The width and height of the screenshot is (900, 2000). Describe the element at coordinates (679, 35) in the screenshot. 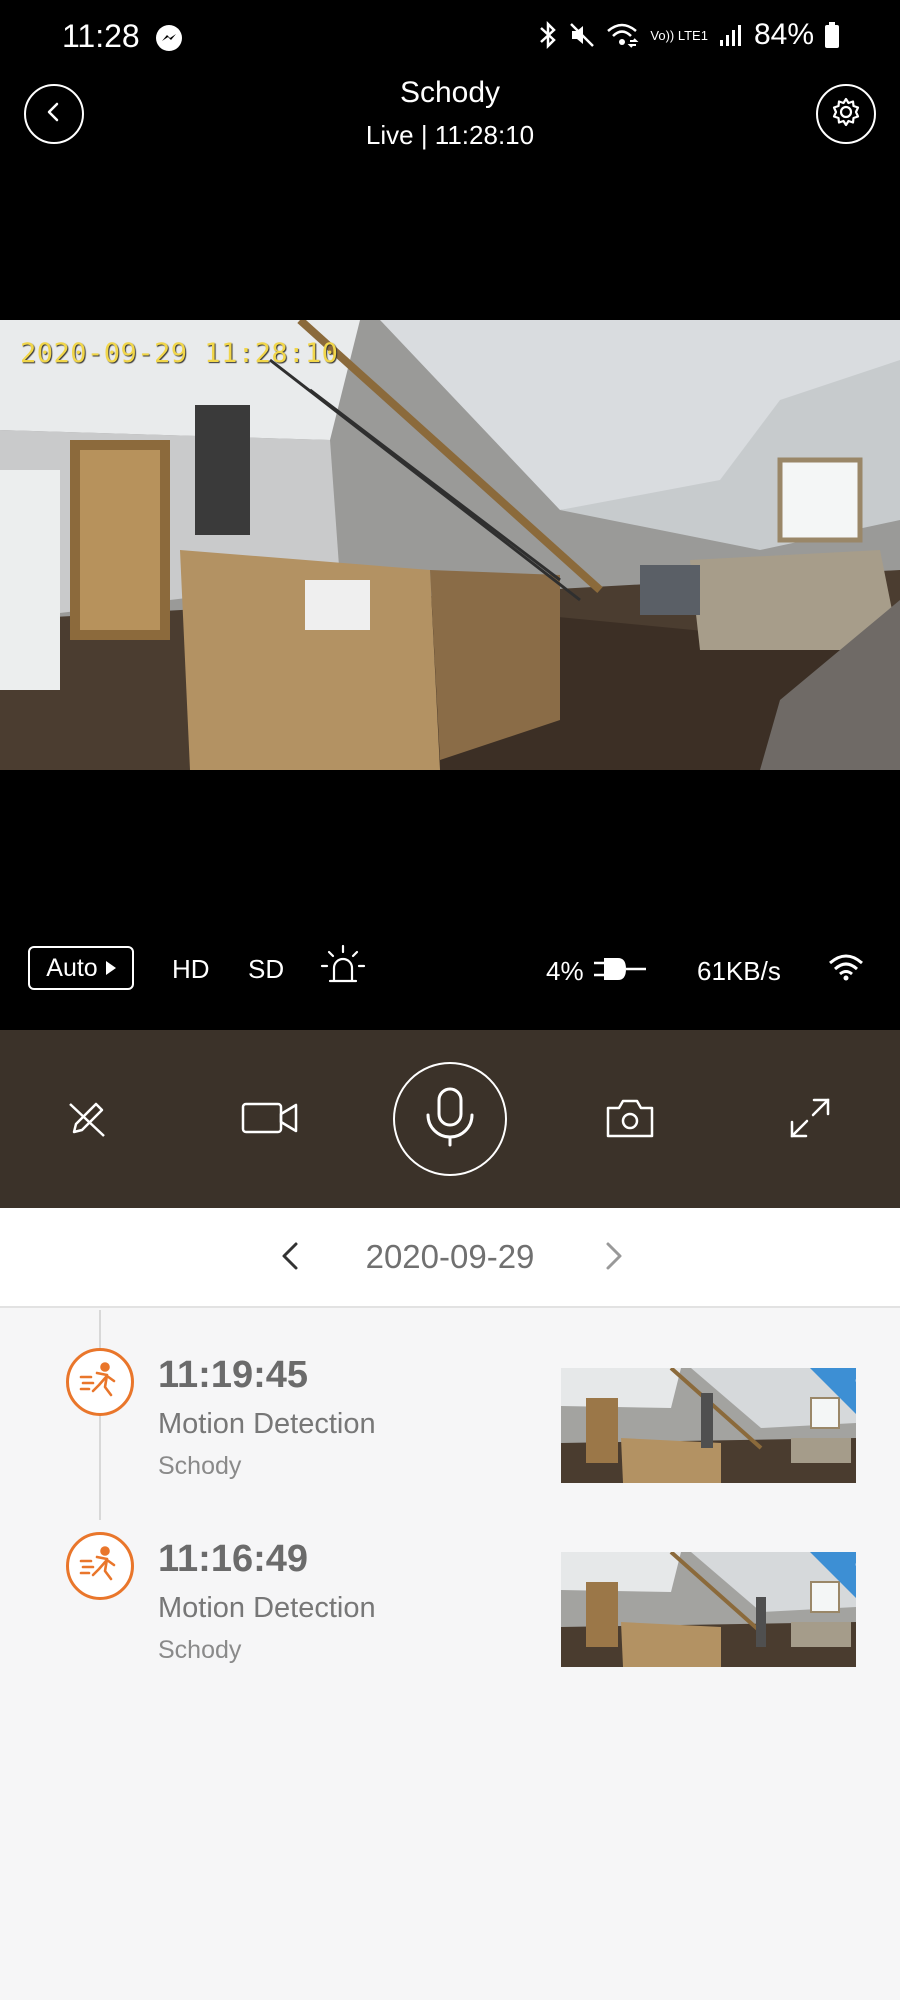

I see `volte-indicator: Vo)) LTE1` at that location.